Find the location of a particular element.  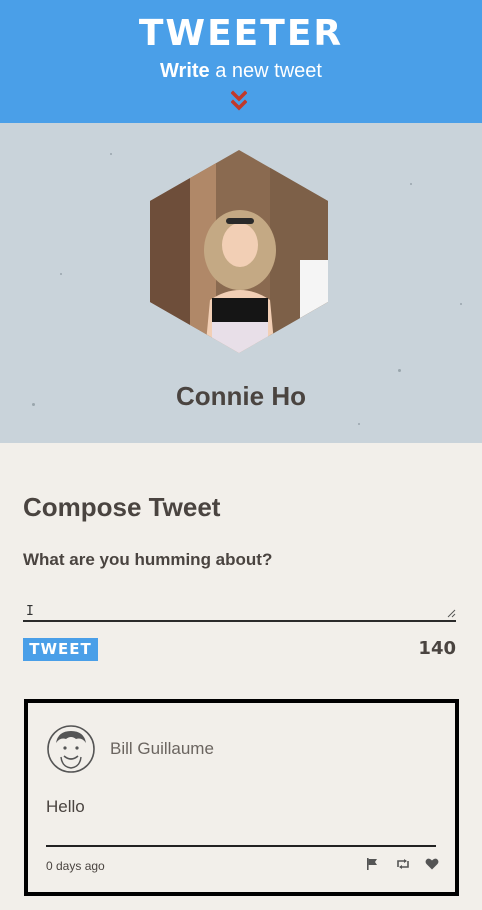

top-nav: TWEETER Write a new tweet is located at coordinates (241, 61).